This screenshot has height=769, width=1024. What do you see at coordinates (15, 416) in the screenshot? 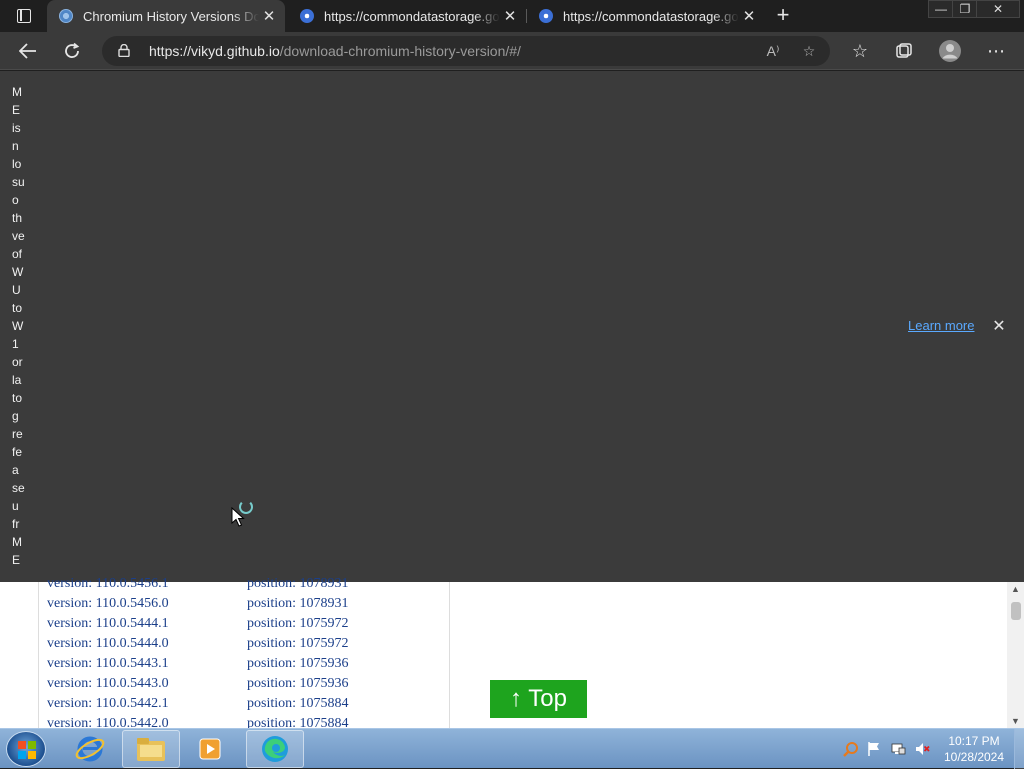
I see `vertical-word: g` at bounding box center [15, 416].